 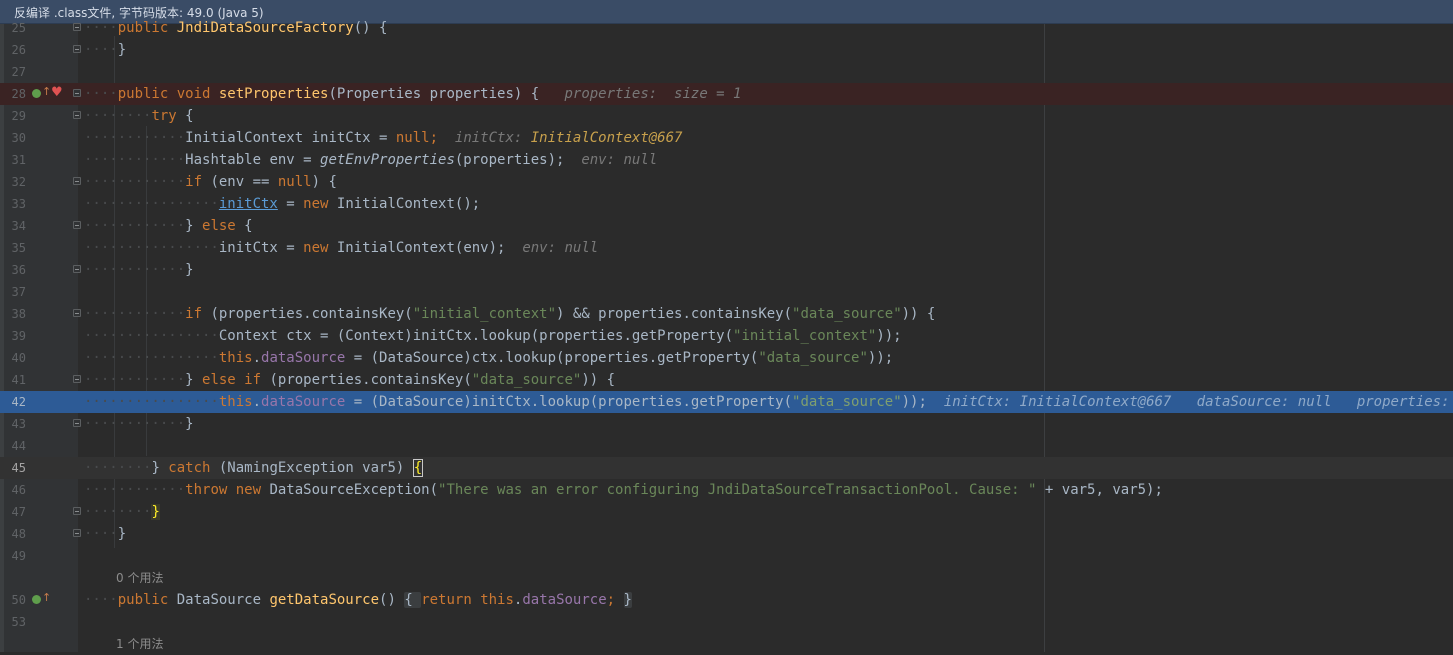 I want to click on code-text: ····public JndiDataSourceFactory() {, so click(x=236, y=28).